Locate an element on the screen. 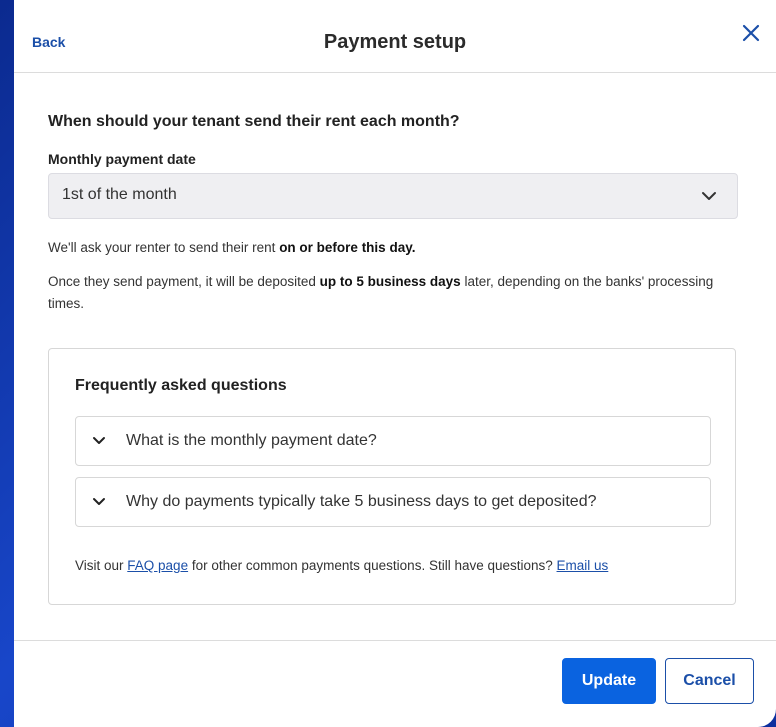 The height and width of the screenshot is (727, 776). modal-header: Back Payment setup is located at coordinates (395, 36).